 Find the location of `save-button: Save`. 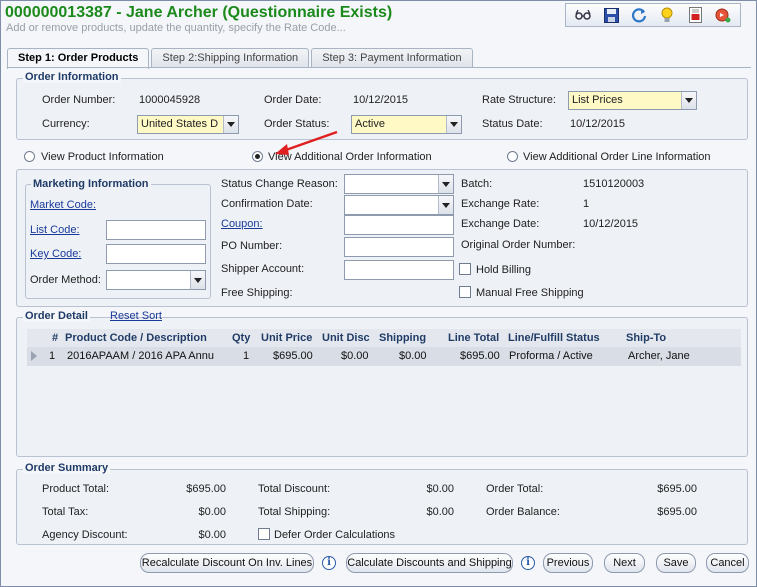

save-button: Save is located at coordinates (676, 563).